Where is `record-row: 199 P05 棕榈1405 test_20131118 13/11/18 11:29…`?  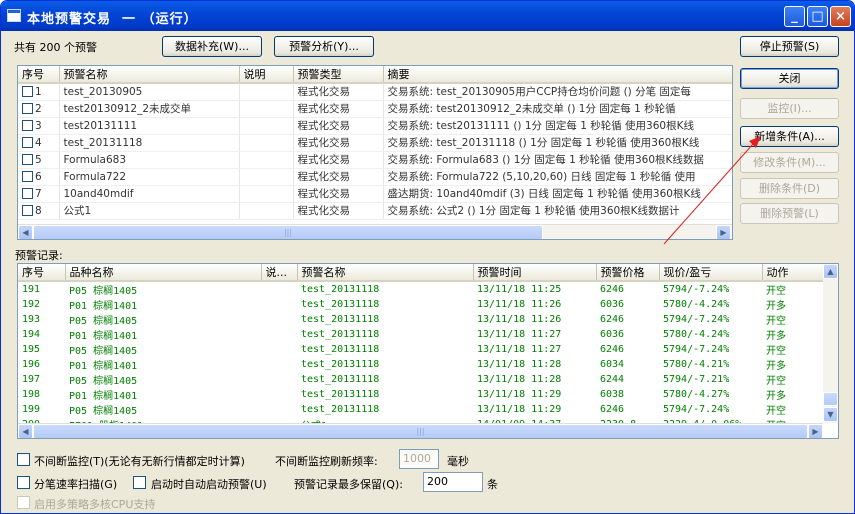
record-row: 199 P05 棕榈1405 test_20131118 13/11/18 11:29… is located at coordinates (420, 409).